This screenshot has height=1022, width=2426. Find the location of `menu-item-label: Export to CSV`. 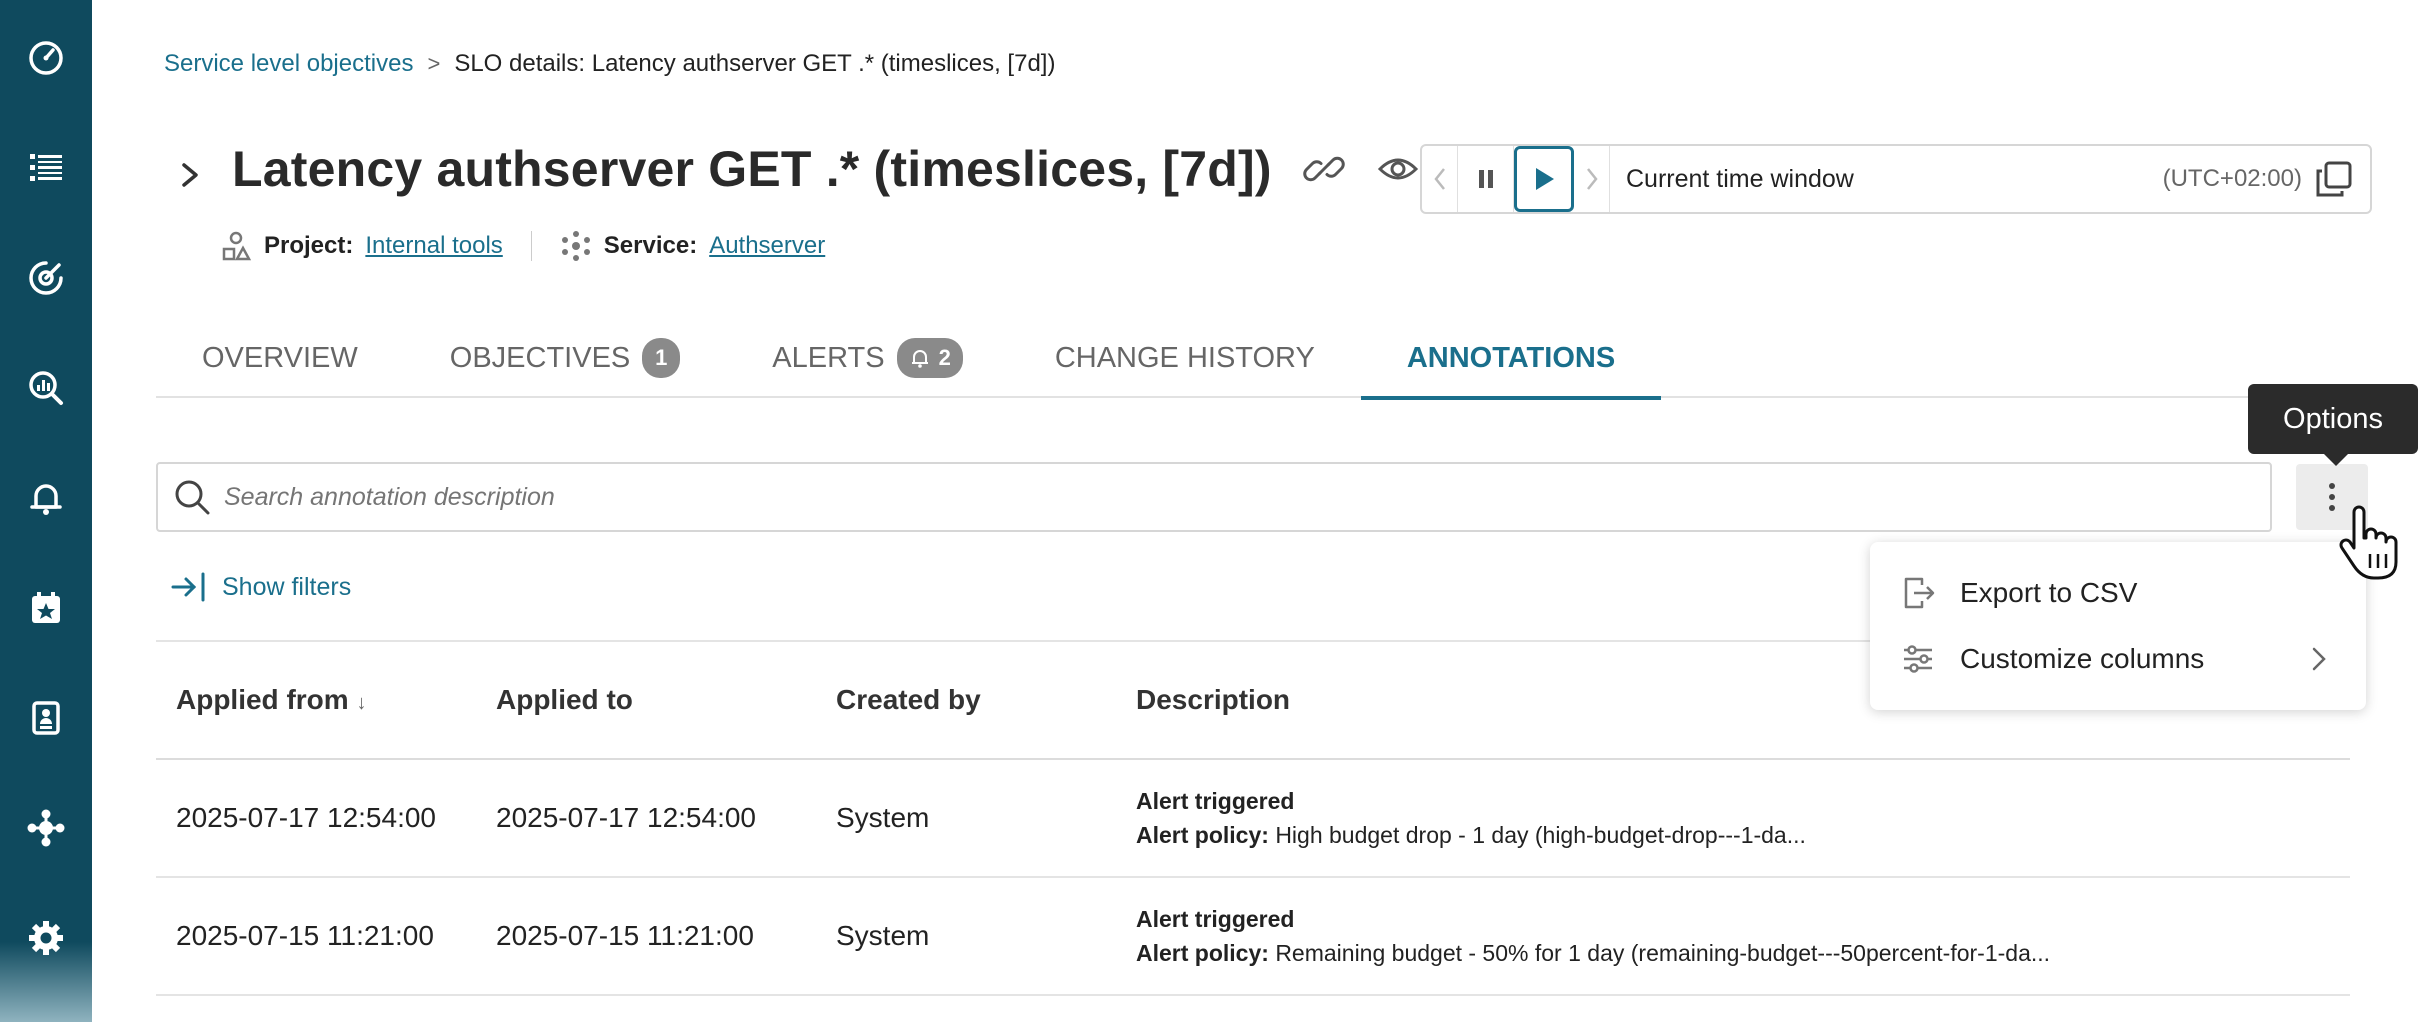

menu-item-label: Export to CSV is located at coordinates (2049, 592).